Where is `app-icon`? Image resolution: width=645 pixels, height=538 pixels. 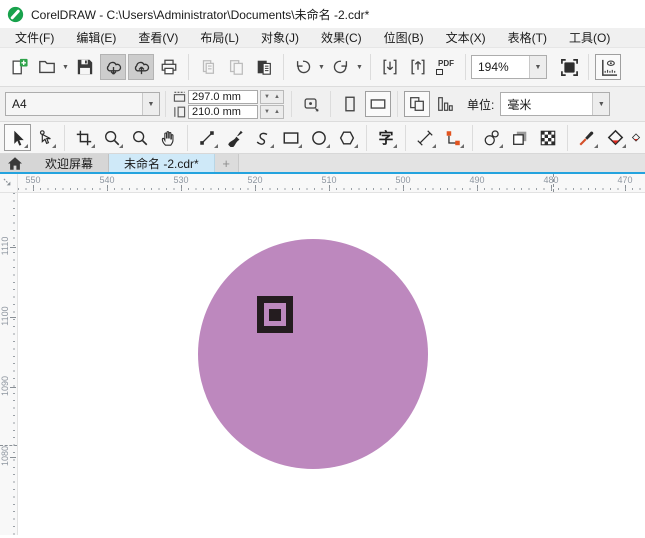 app-icon is located at coordinates (15, 14).